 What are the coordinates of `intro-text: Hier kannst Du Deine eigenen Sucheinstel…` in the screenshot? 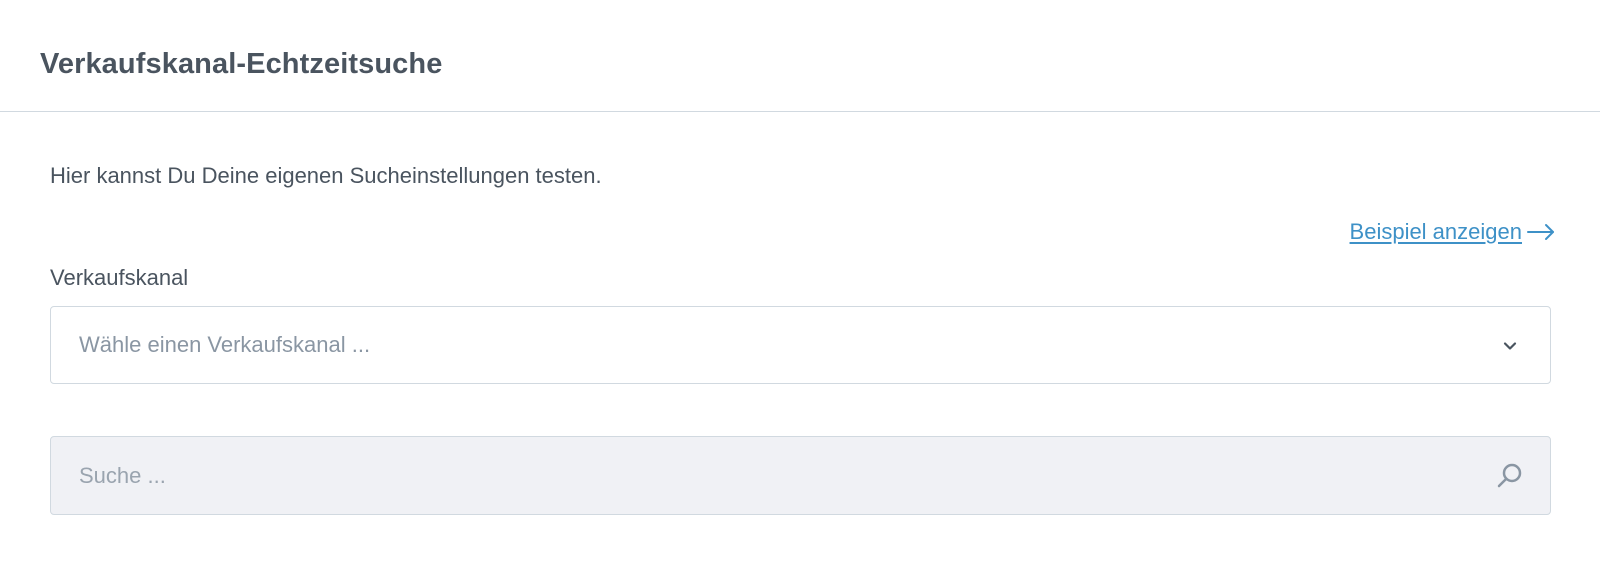 It's located at (326, 175).